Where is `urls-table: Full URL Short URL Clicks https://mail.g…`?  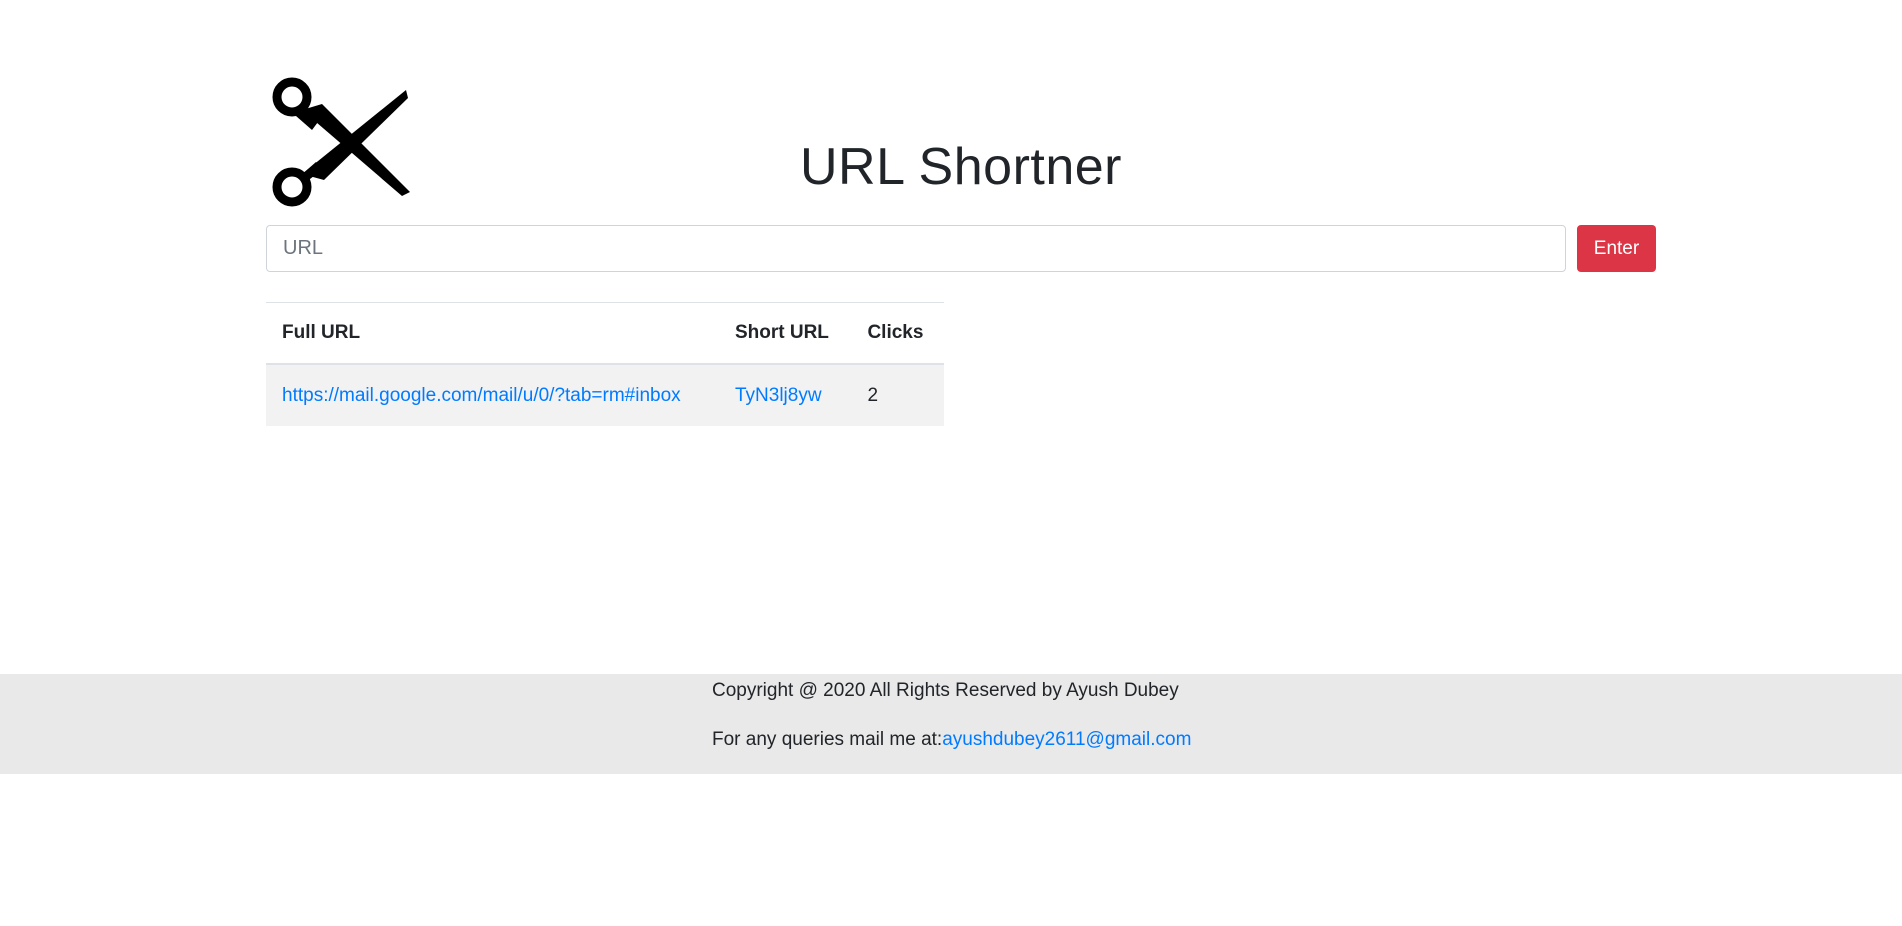 urls-table: Full URL Short URL Clicks https://mail.g… is located at coordinates (605, 364).